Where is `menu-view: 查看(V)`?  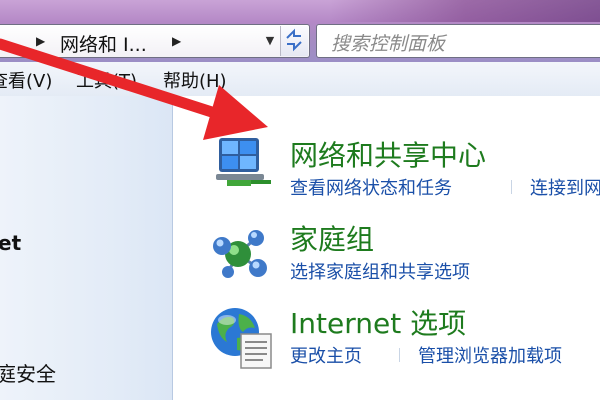
menu-view: 查看(V) is located at coordinates (26, 80).